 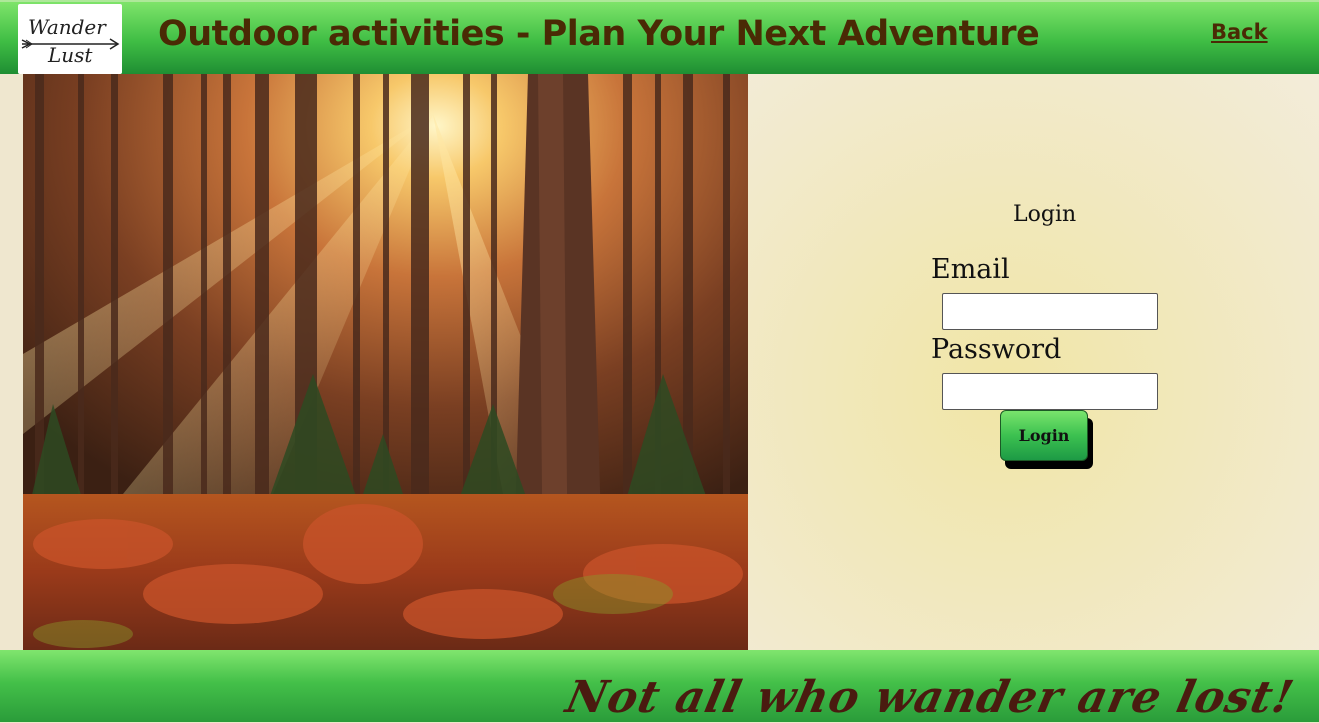 What do you see at coordinates (1239, 32) in the screenshot?
I see `back-link: Back` at bounding box center [1239, 32].